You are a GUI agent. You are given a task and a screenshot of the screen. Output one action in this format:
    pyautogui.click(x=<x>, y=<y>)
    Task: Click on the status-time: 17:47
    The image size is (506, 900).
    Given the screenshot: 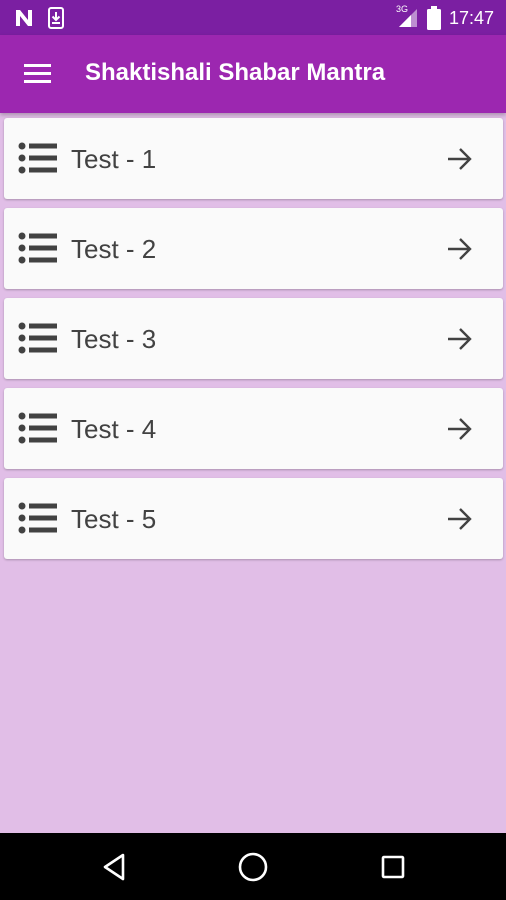 What is the action you would take?
    pyautogui.click(x=471, y=17)
    